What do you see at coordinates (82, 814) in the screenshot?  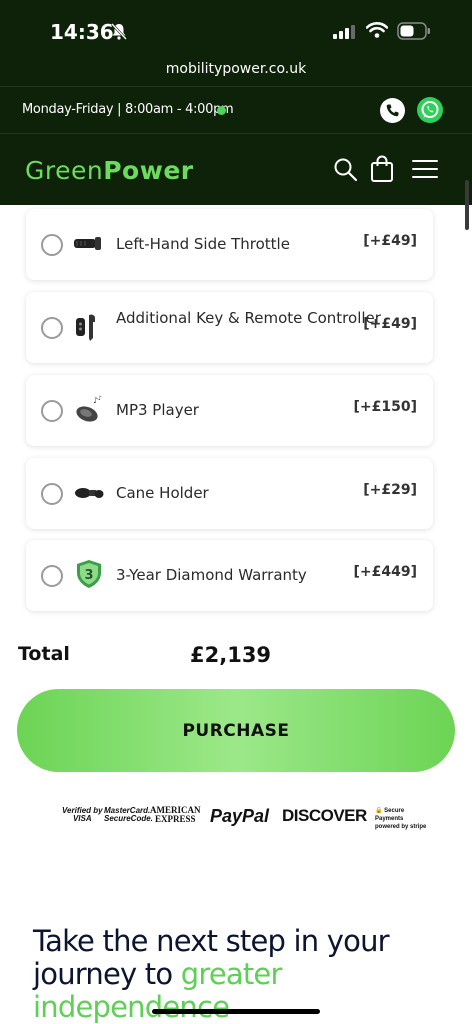 I see `verified-by-visa-logo: Verified by VISA` at bounding box center [82, 814].